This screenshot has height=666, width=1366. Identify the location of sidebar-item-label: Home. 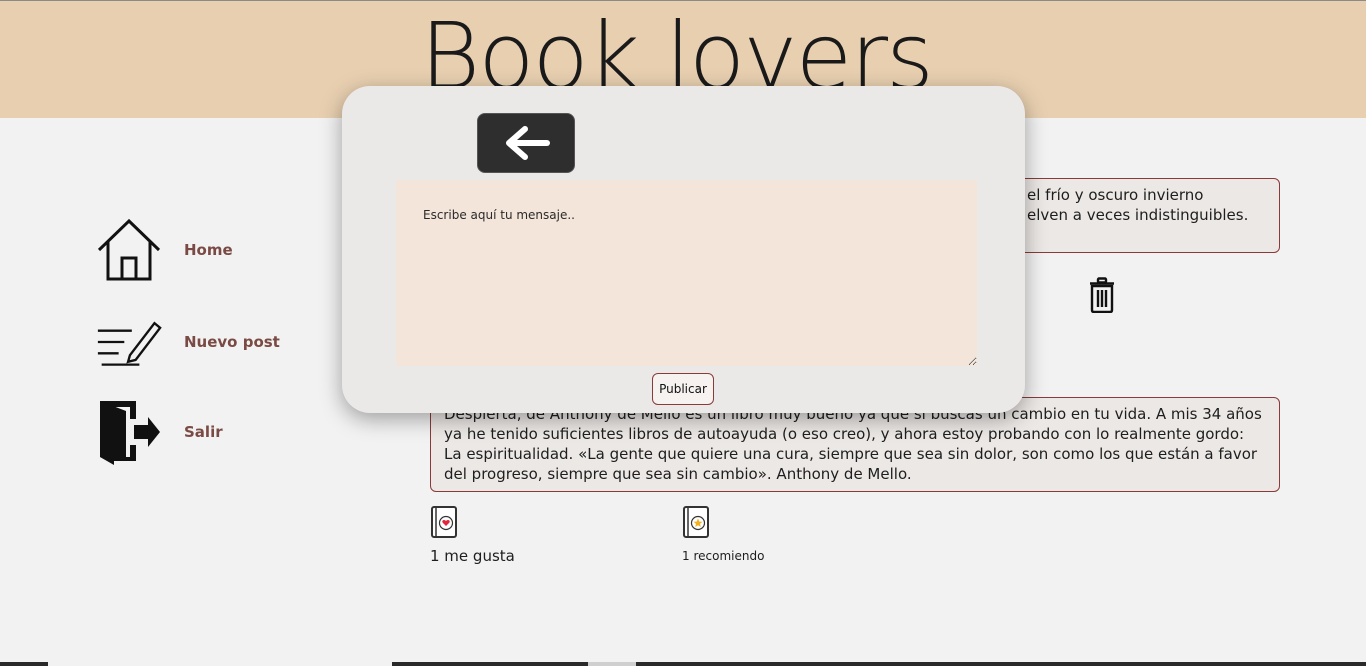
(208, 250).